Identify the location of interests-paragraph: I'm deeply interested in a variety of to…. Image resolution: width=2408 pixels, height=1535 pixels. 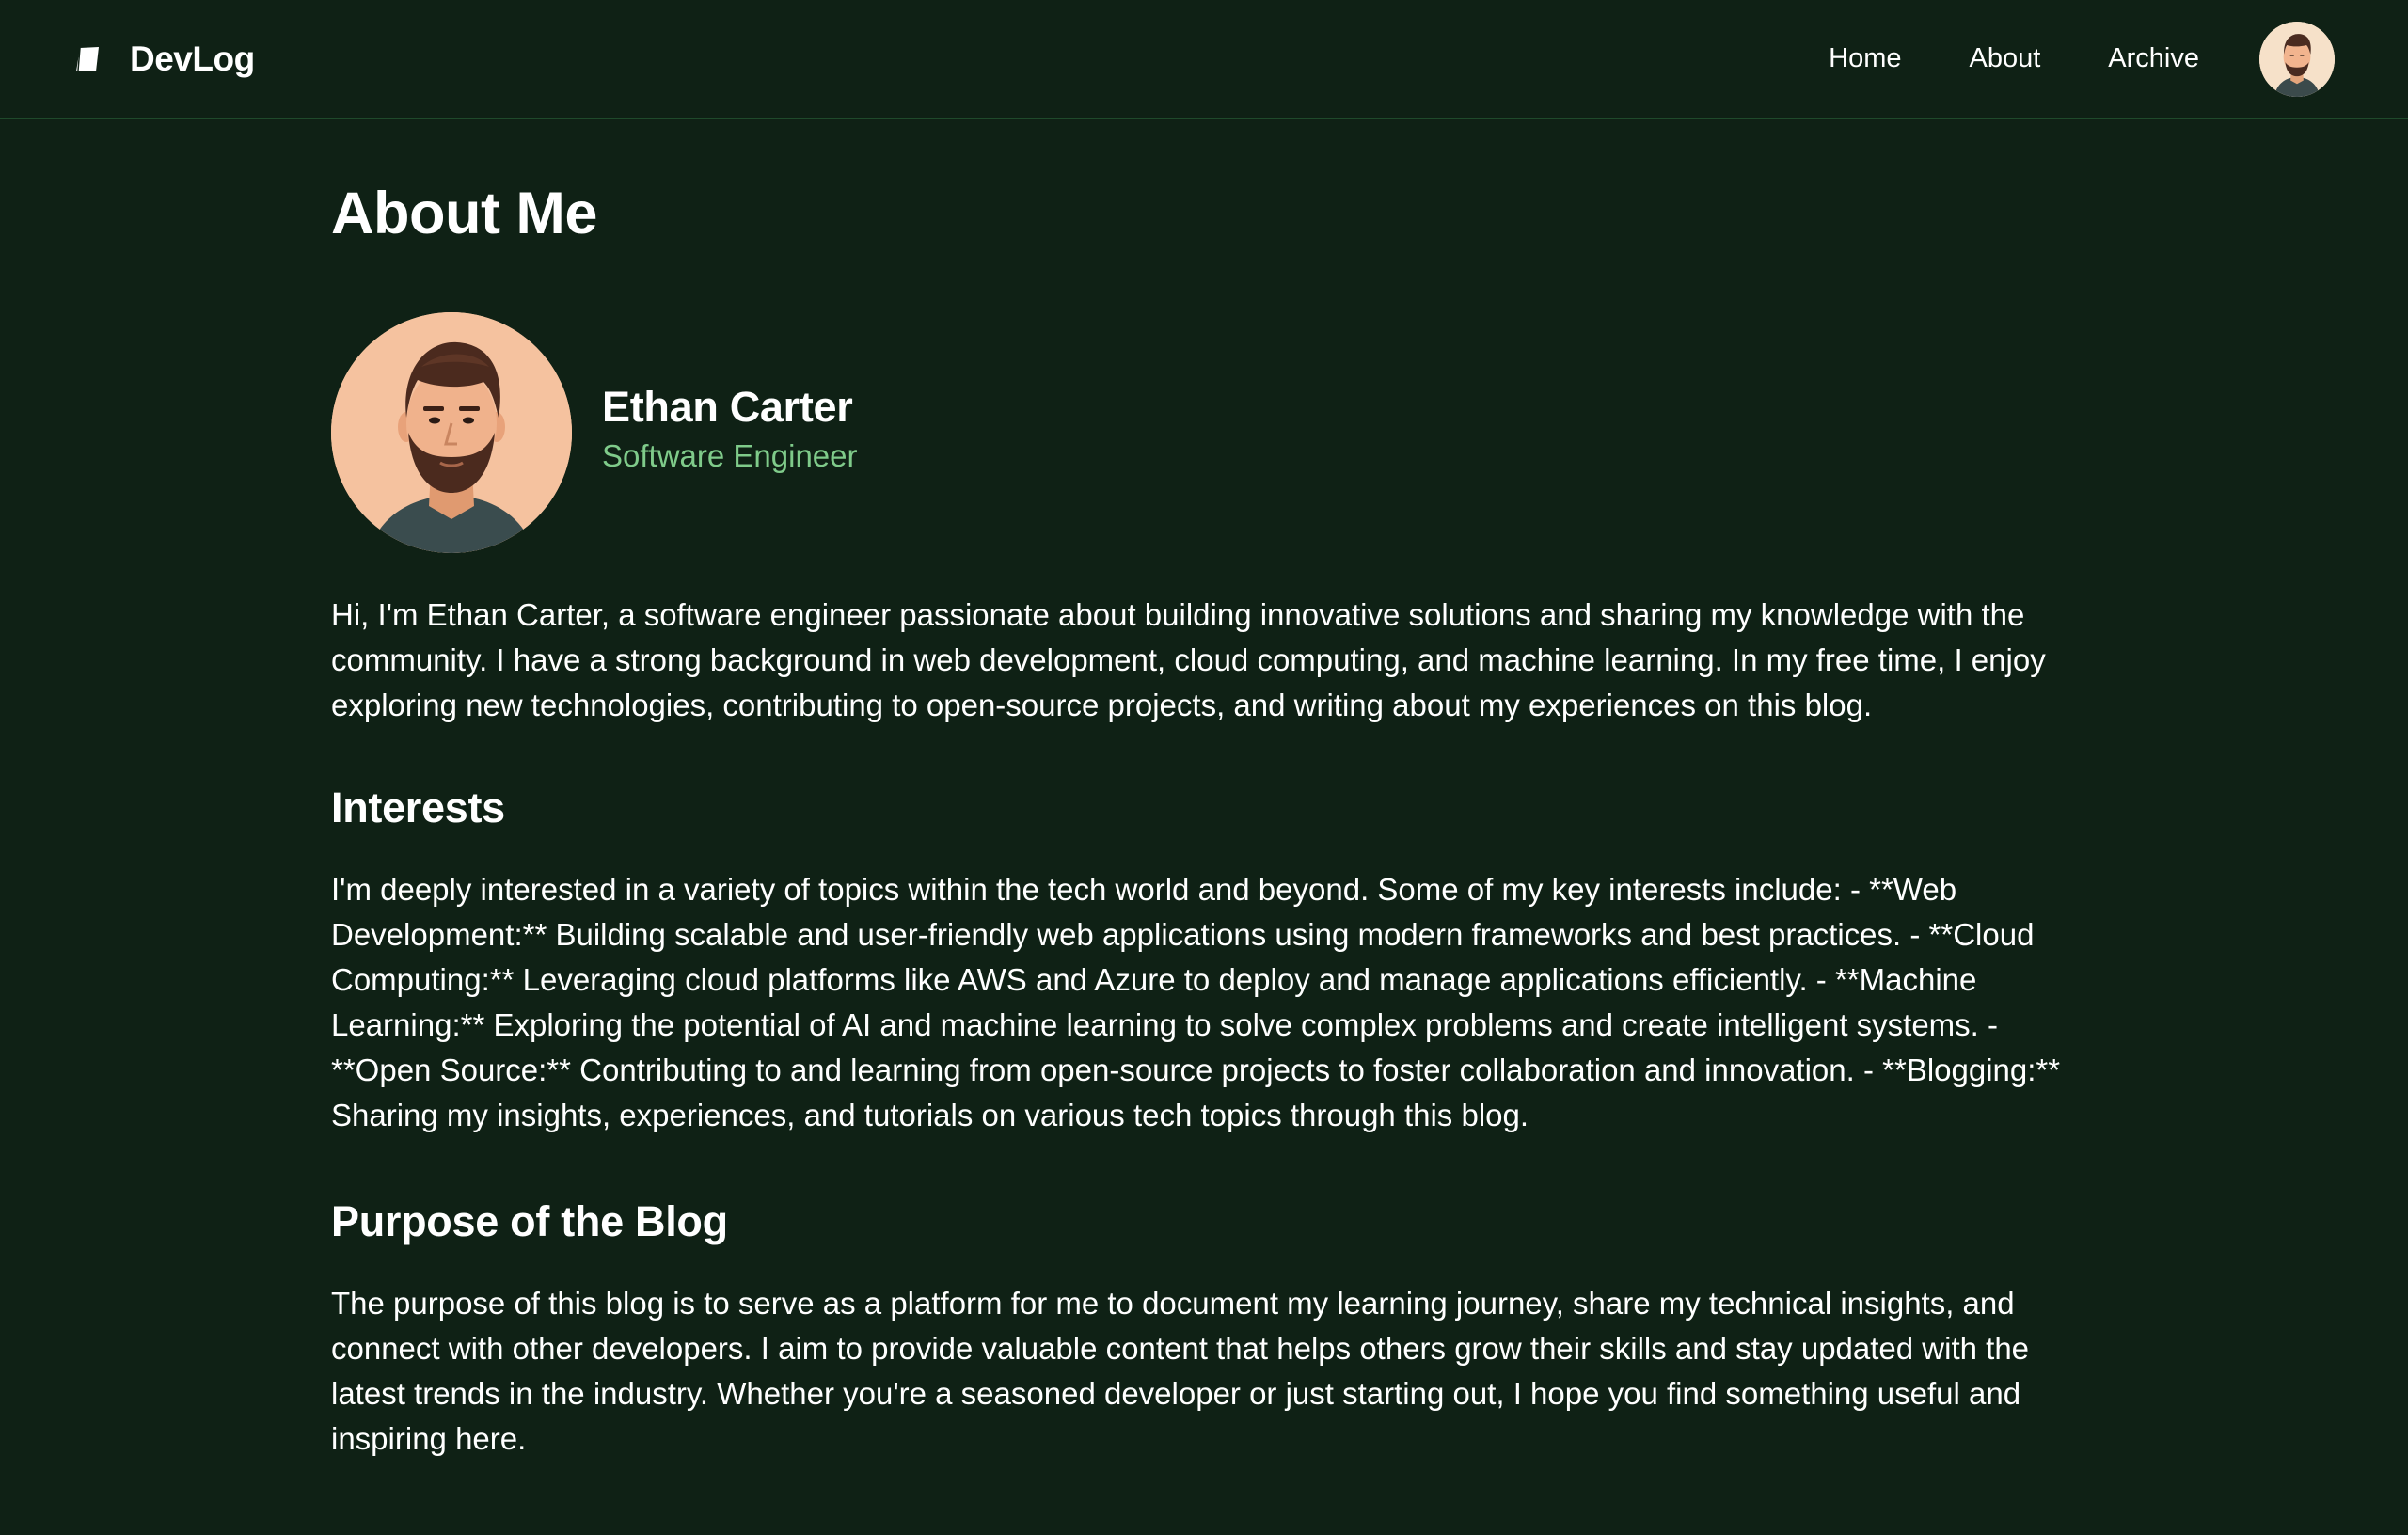
(1196, 1001).